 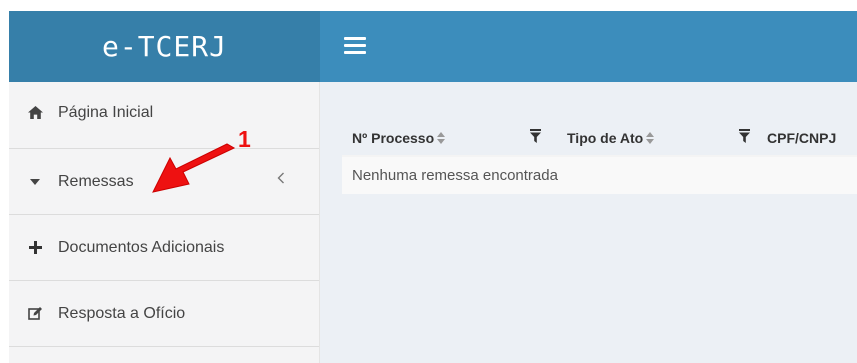 I want to click on table-header: Nº Processo Tipo de Ato CPF/CNPJ, so click(x=599, y=137).